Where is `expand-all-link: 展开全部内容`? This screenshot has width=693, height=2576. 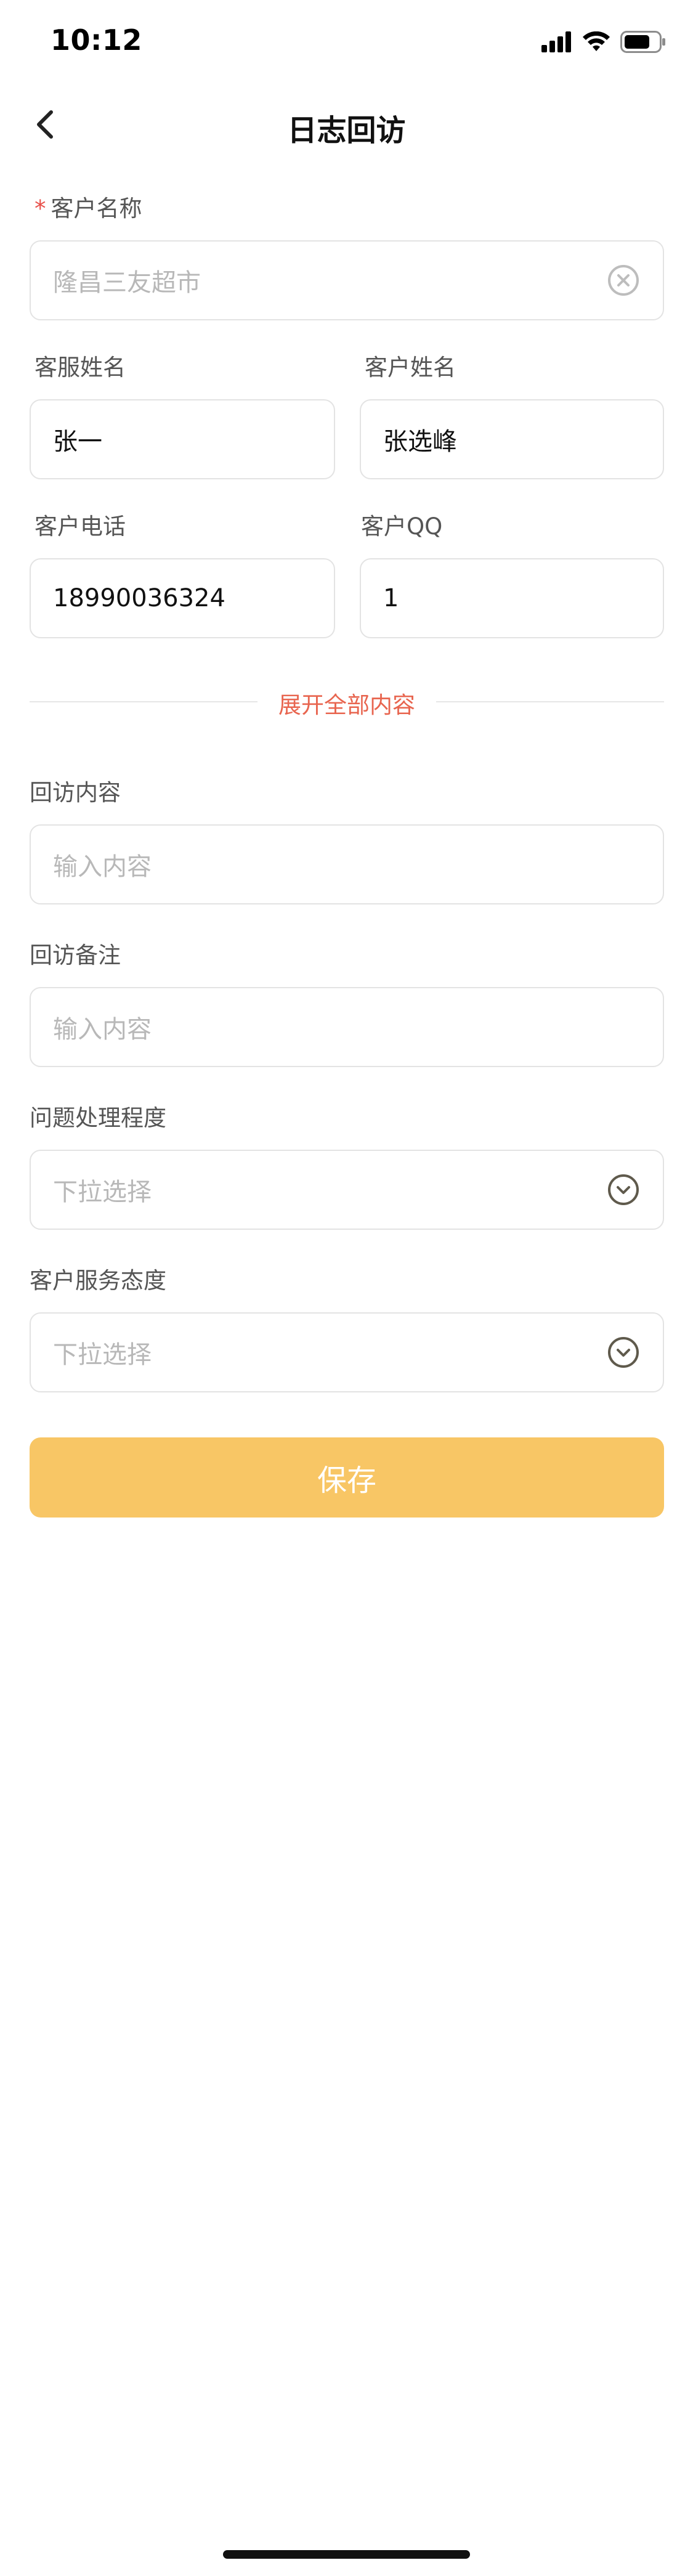 expand-all-link: 展开全部内容 is located at coordinates (347, 703).